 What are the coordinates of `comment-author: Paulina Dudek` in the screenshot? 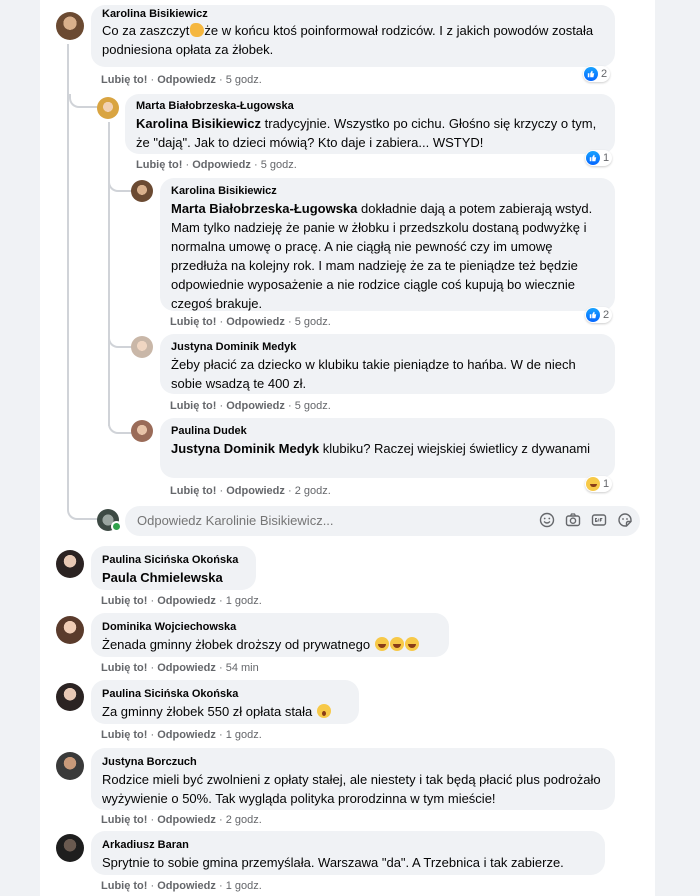 It's located at (387, 431).